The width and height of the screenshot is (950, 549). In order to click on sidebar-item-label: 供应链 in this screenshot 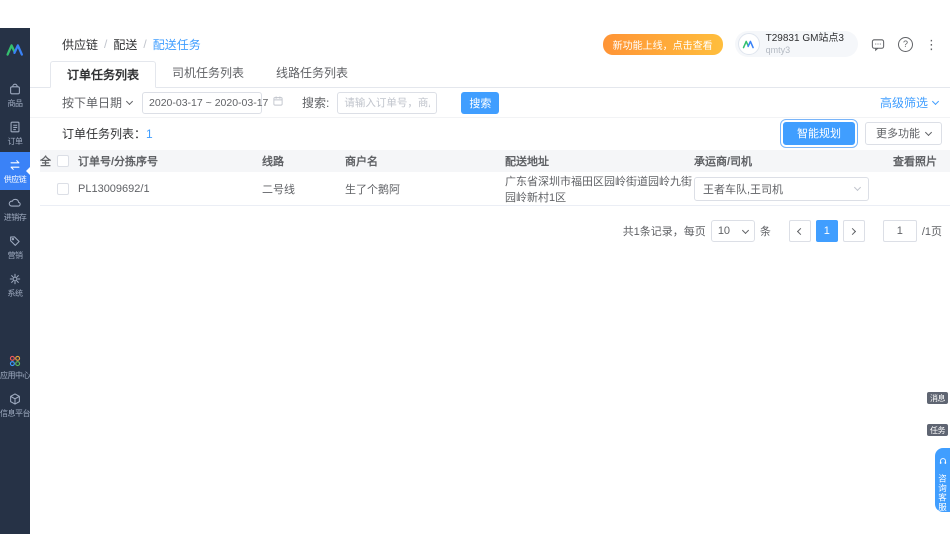, I will do `click(15, 179)`.